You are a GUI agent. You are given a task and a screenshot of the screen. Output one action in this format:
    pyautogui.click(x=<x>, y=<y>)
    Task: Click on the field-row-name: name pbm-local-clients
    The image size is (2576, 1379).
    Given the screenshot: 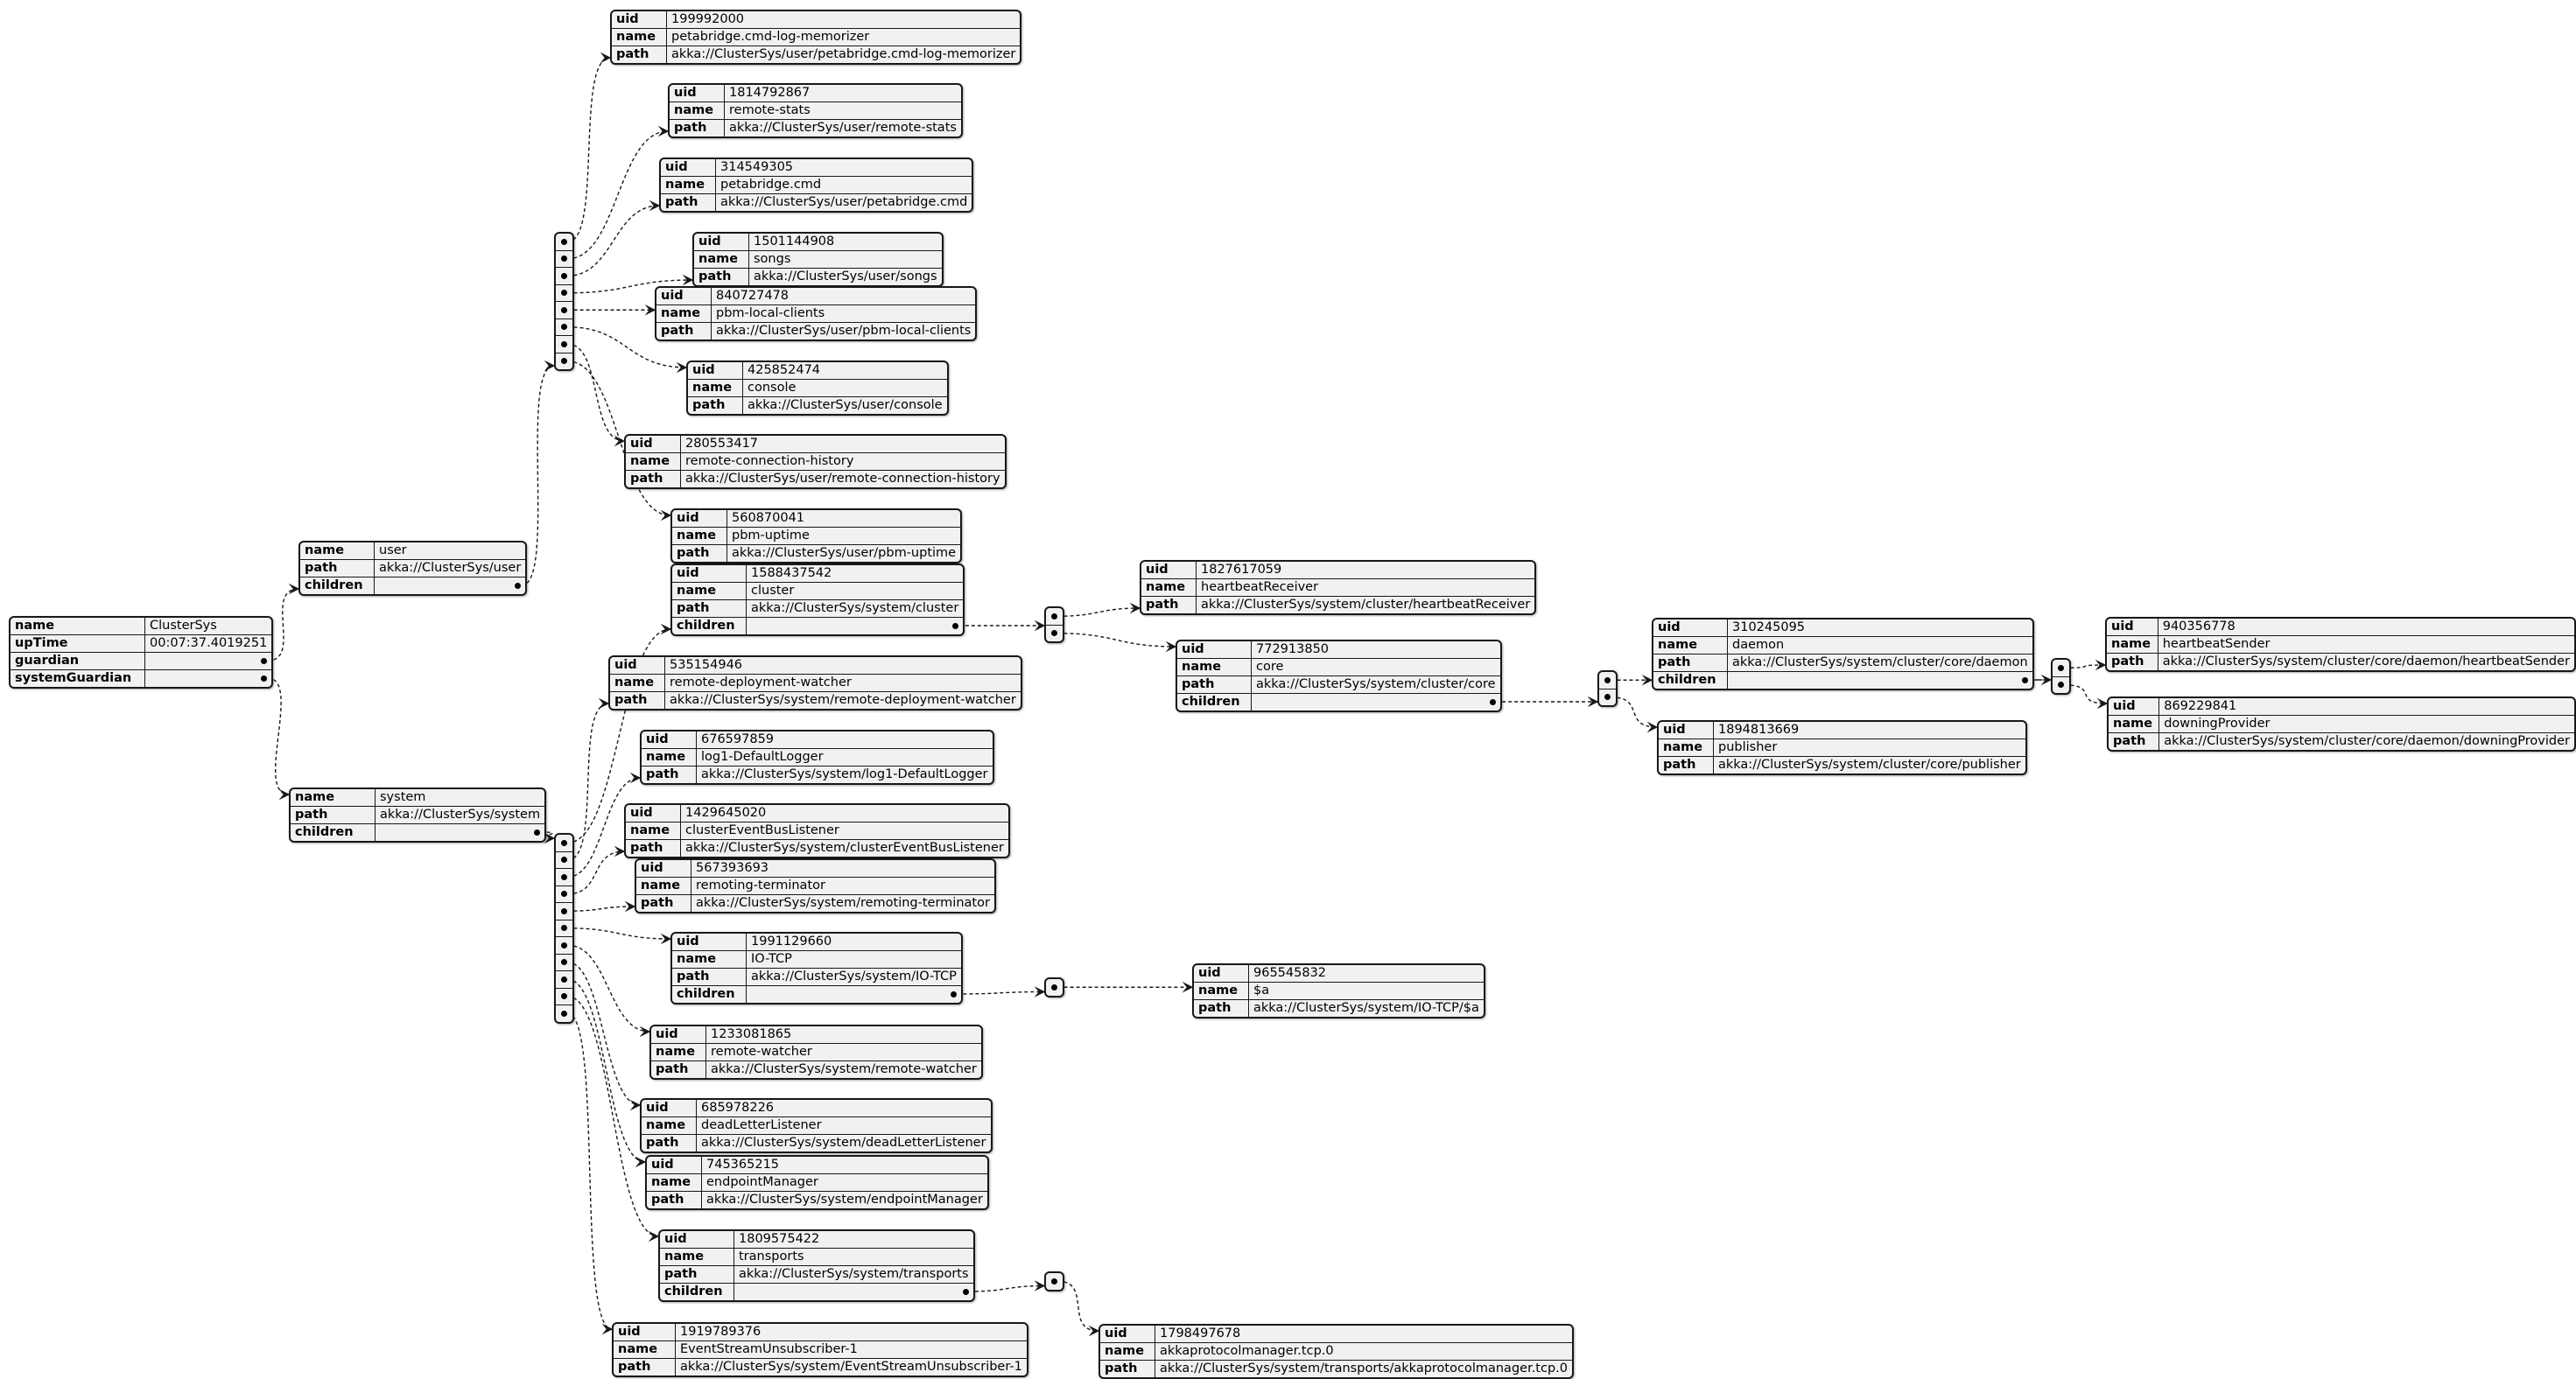 What is the action you would take?
    pyautogui.click(x=816, y=313)
    